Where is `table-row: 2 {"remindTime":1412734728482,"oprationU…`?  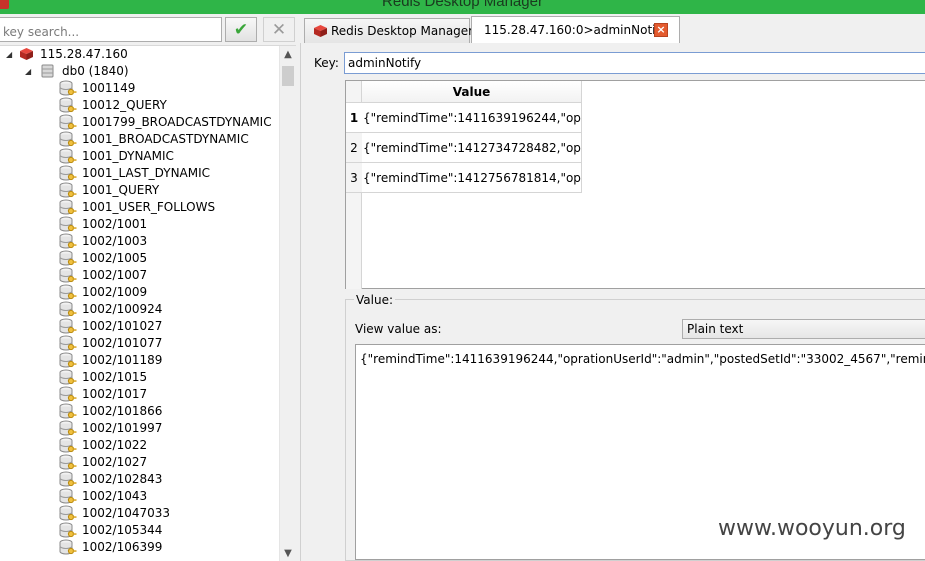
table-row: 2 {"remindTime":1412734728482,"oprationU… is located at coordinates (464, 148).